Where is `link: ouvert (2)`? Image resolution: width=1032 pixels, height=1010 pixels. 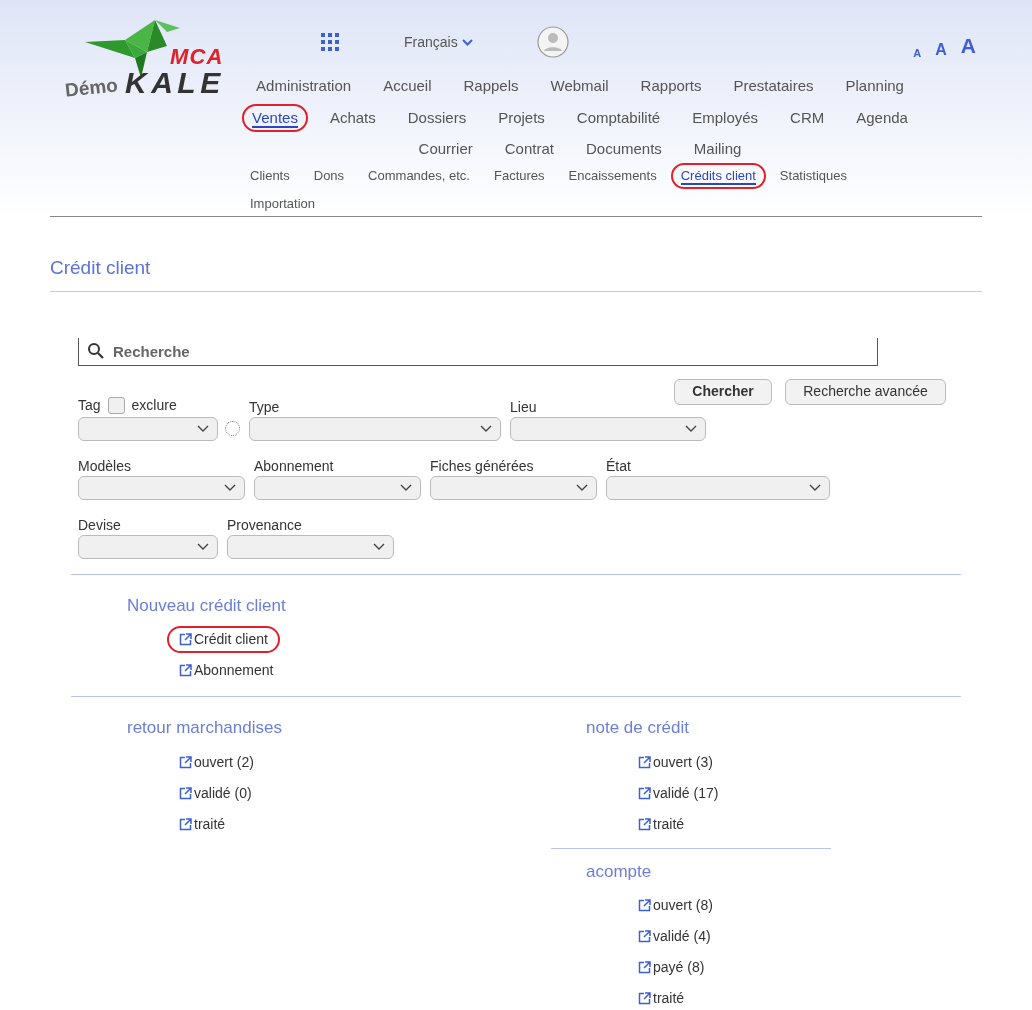
link: ouvert (2) is located at coordinates (216, 762).